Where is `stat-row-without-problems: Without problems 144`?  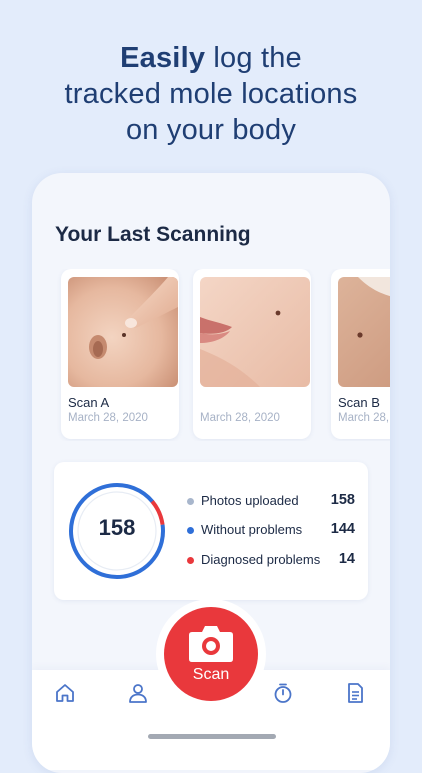 stat-row-without-problems: Without problems 144 is located at coordinates (270, 531).